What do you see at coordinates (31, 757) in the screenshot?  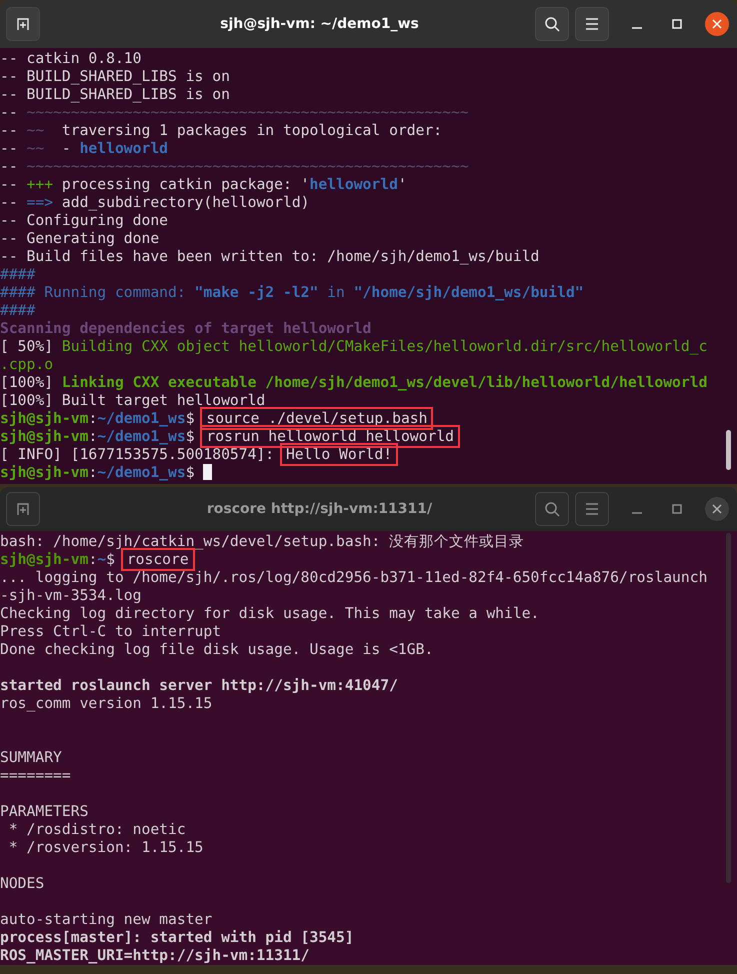 I see `terminal-text: SUMMARY` at bounding box center [31, 757].